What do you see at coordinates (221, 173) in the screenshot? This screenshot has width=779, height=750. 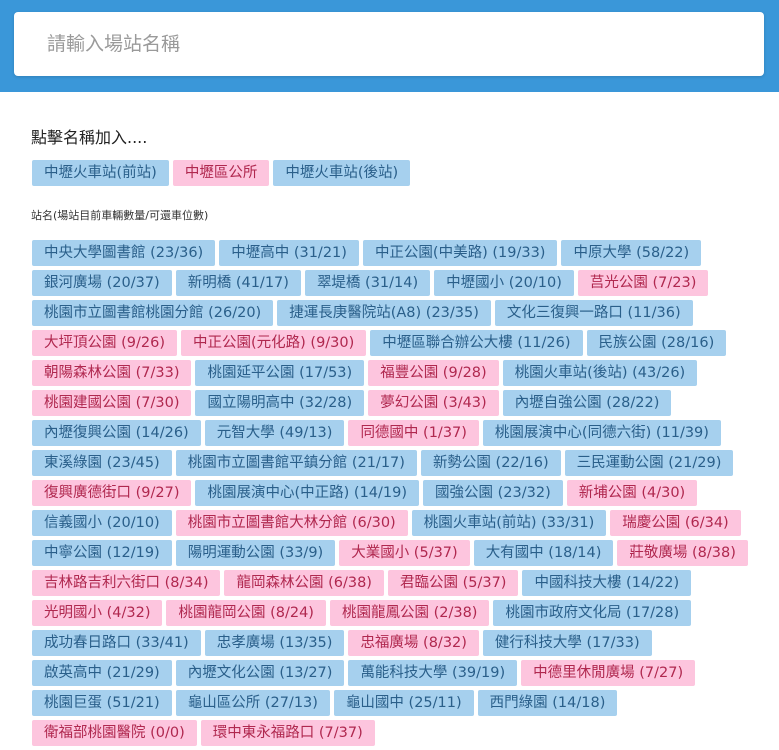 I see `selected-station-chip: 中壢區公所` at bounding box center [221, 173].